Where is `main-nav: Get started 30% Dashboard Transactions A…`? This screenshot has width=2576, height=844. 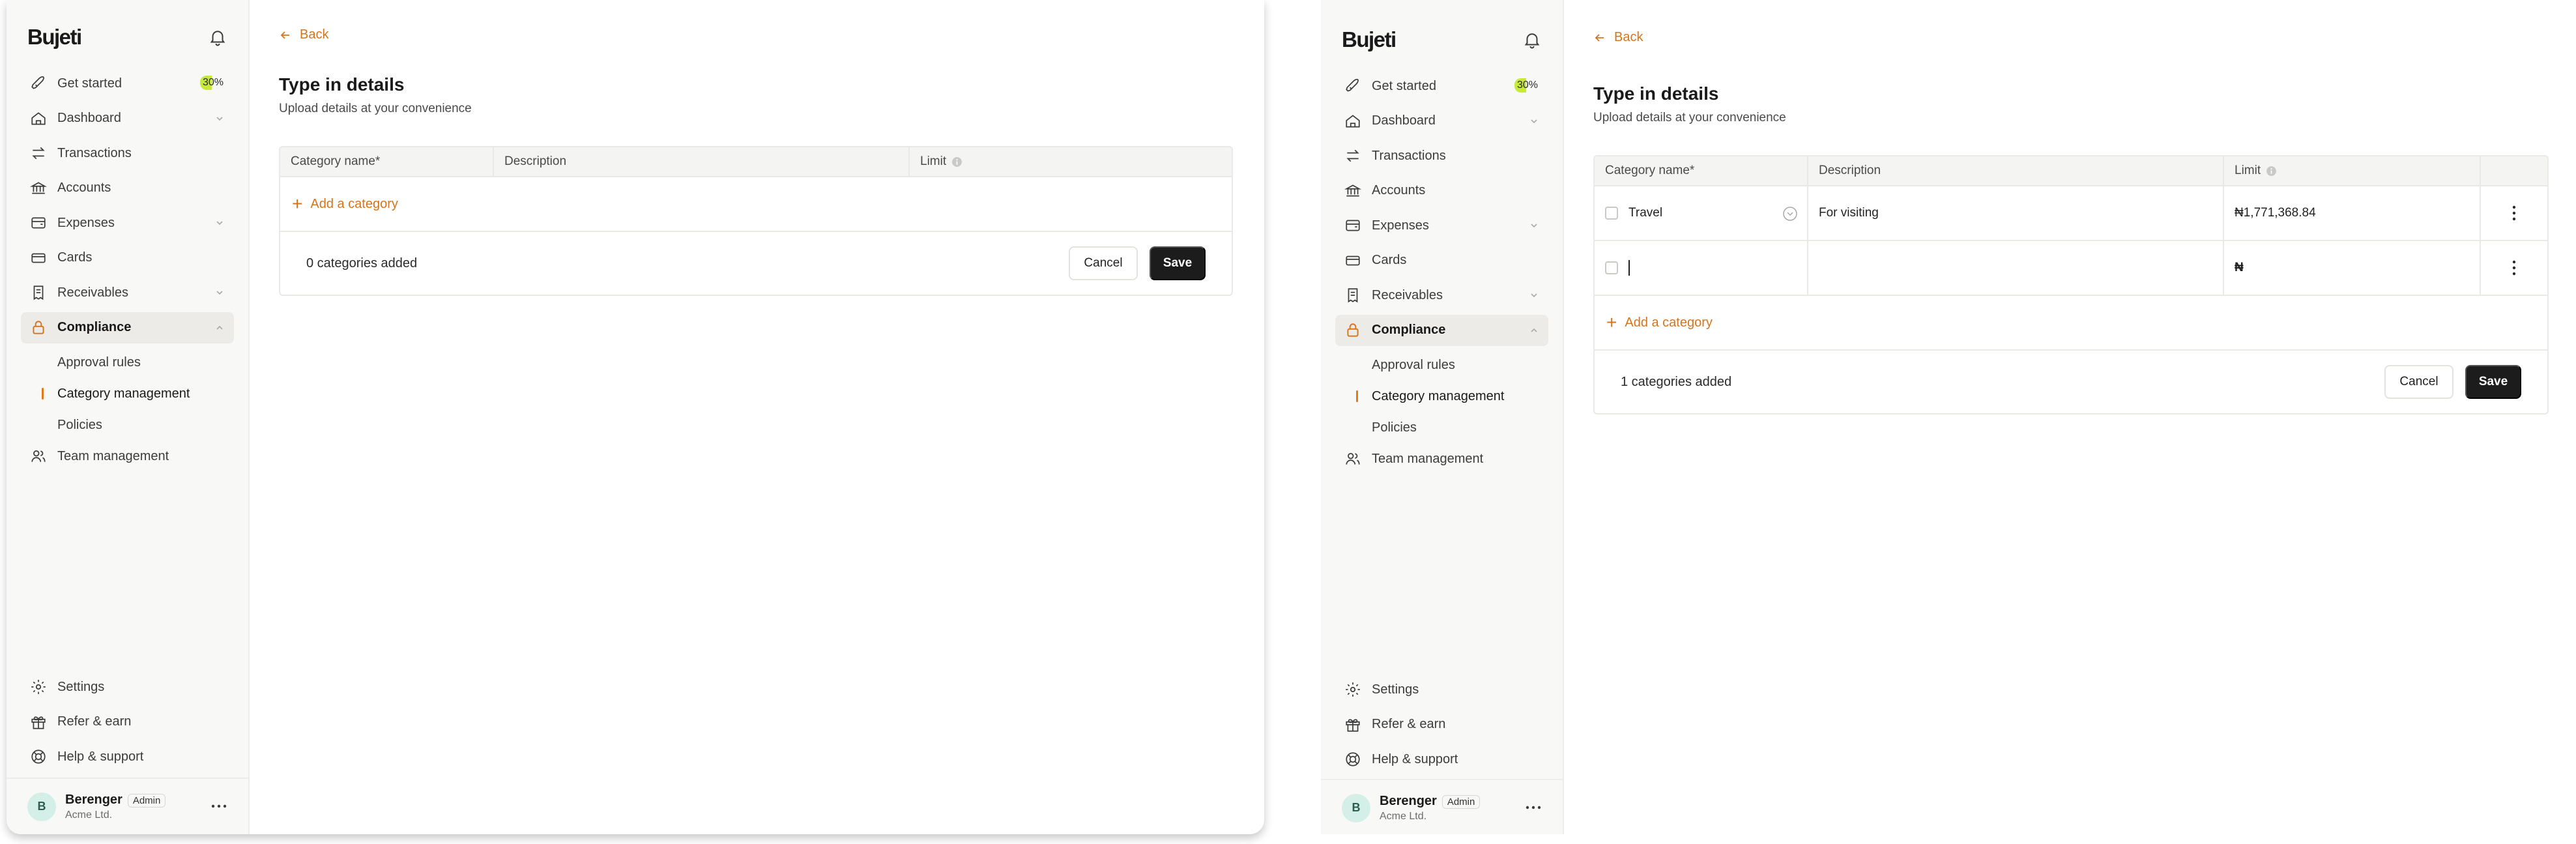
main-nav: Get started 30% Dashboard Transactions A… is located at coordinates (127, 272).